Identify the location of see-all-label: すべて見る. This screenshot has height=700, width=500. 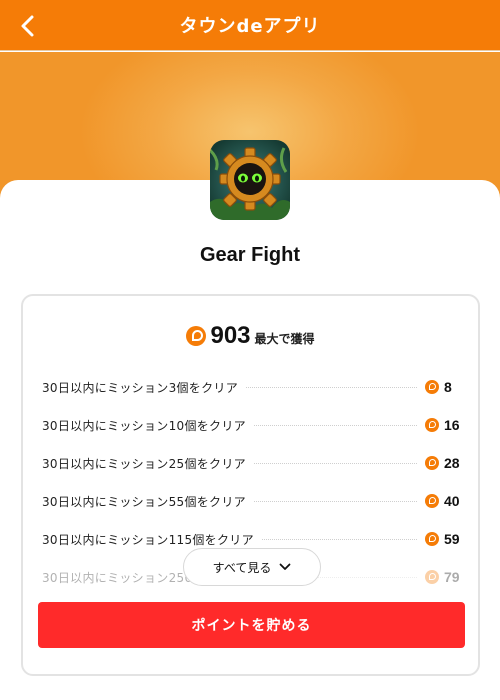
(242, 567).